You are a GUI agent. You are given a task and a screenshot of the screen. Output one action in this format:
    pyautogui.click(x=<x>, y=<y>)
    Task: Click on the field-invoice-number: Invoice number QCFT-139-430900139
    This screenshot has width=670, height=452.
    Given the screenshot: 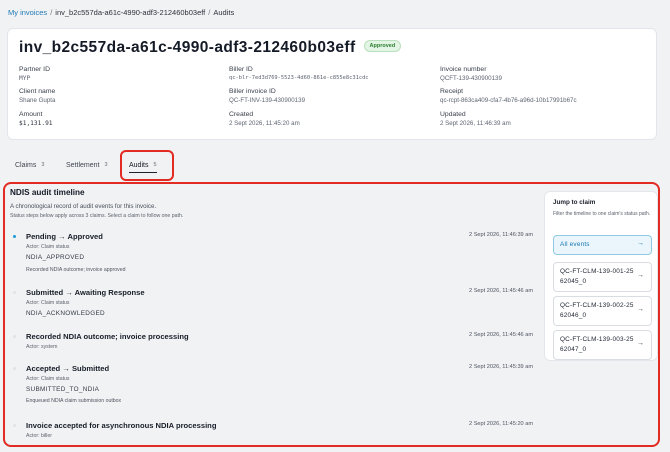 What is the action you would take?
    pyautogui.click(x=471, y=74)
    